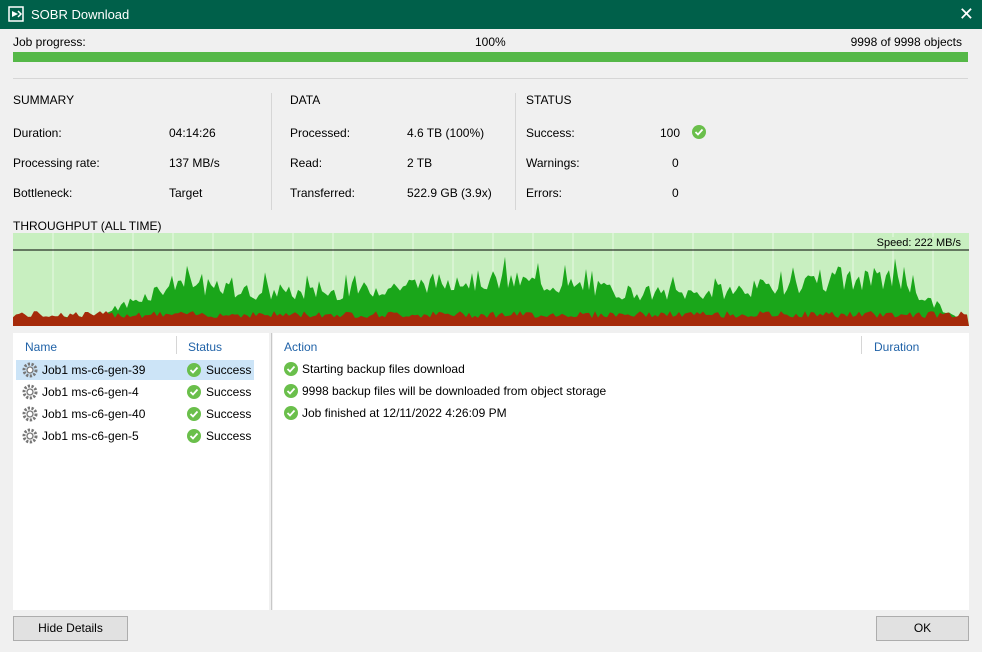 Image resolution: width=982 pixels, height=652 pixels. I want to click on status-heading: STATUS, so click(549, 100).